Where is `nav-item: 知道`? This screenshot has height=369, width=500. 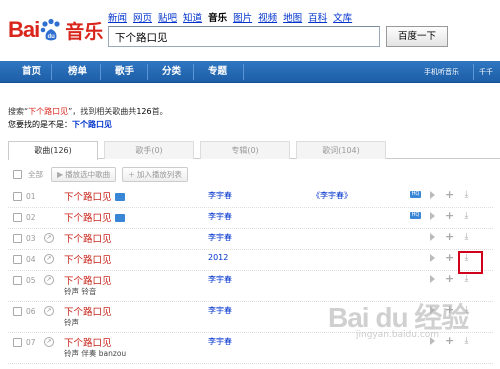
nav-item: 知道 is located at coordinates (192, 17).